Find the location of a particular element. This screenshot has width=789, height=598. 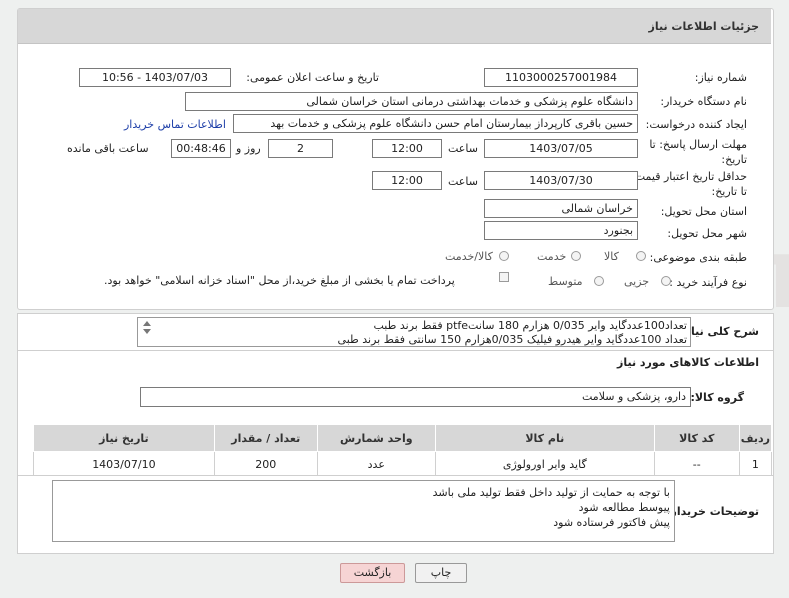

city-label: شهر محل تحویل: is located at coordinates (707, 233).